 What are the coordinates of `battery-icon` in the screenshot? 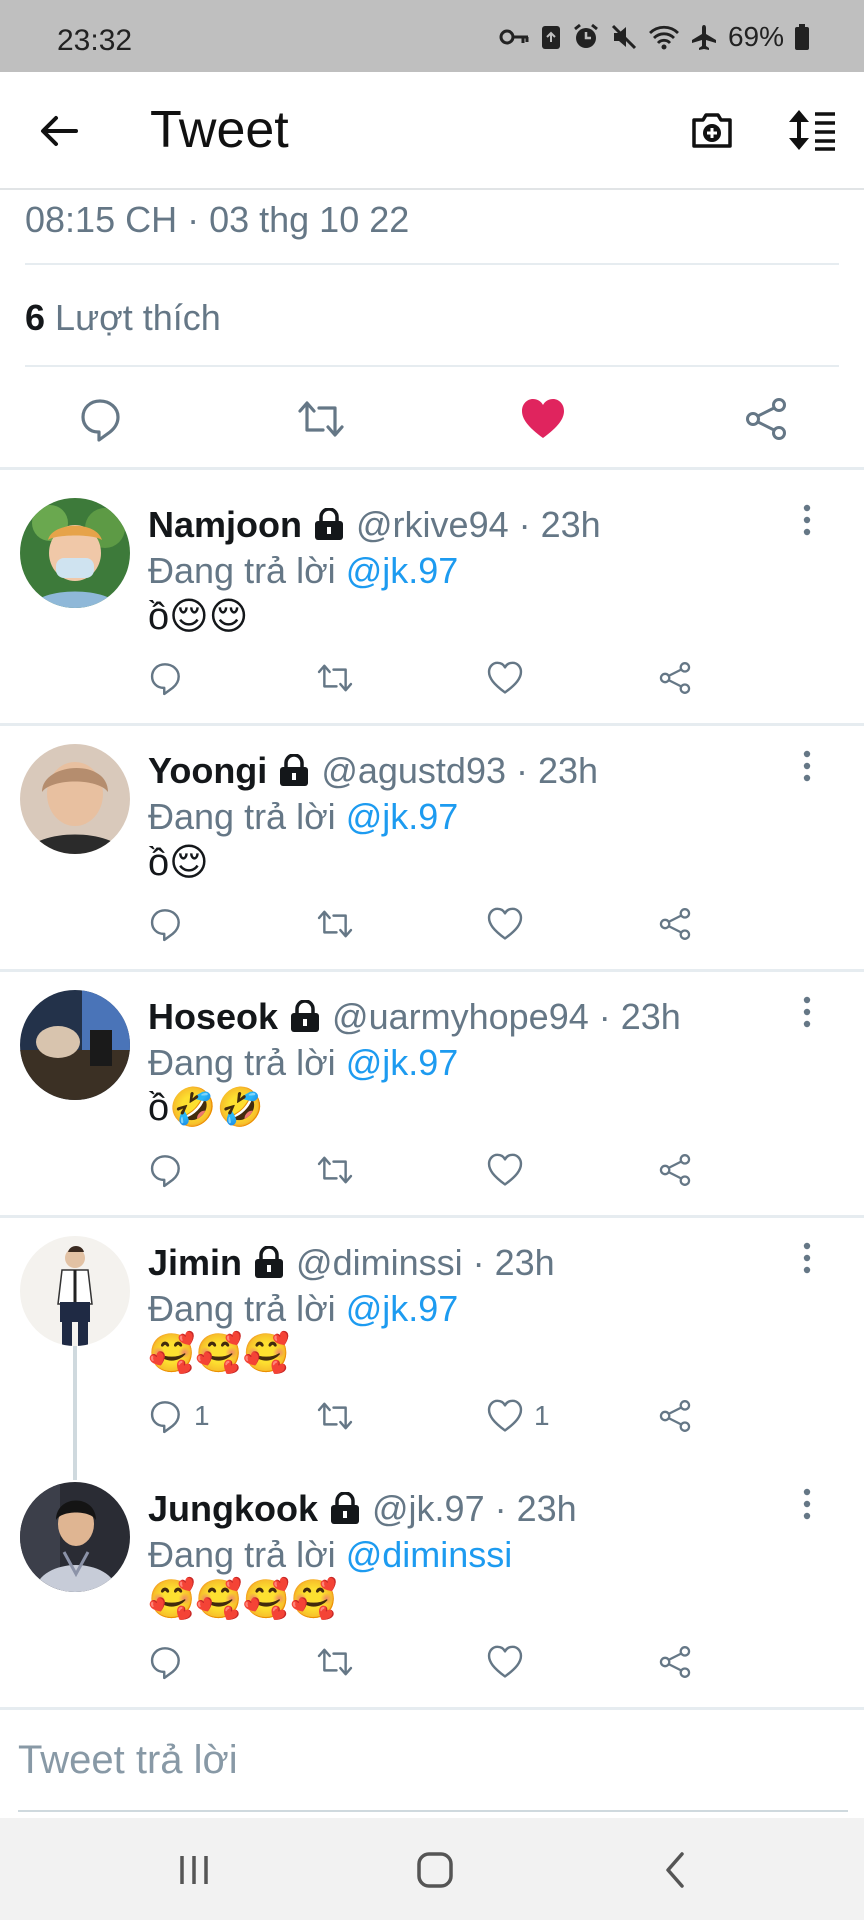 It's located at (802, 37).